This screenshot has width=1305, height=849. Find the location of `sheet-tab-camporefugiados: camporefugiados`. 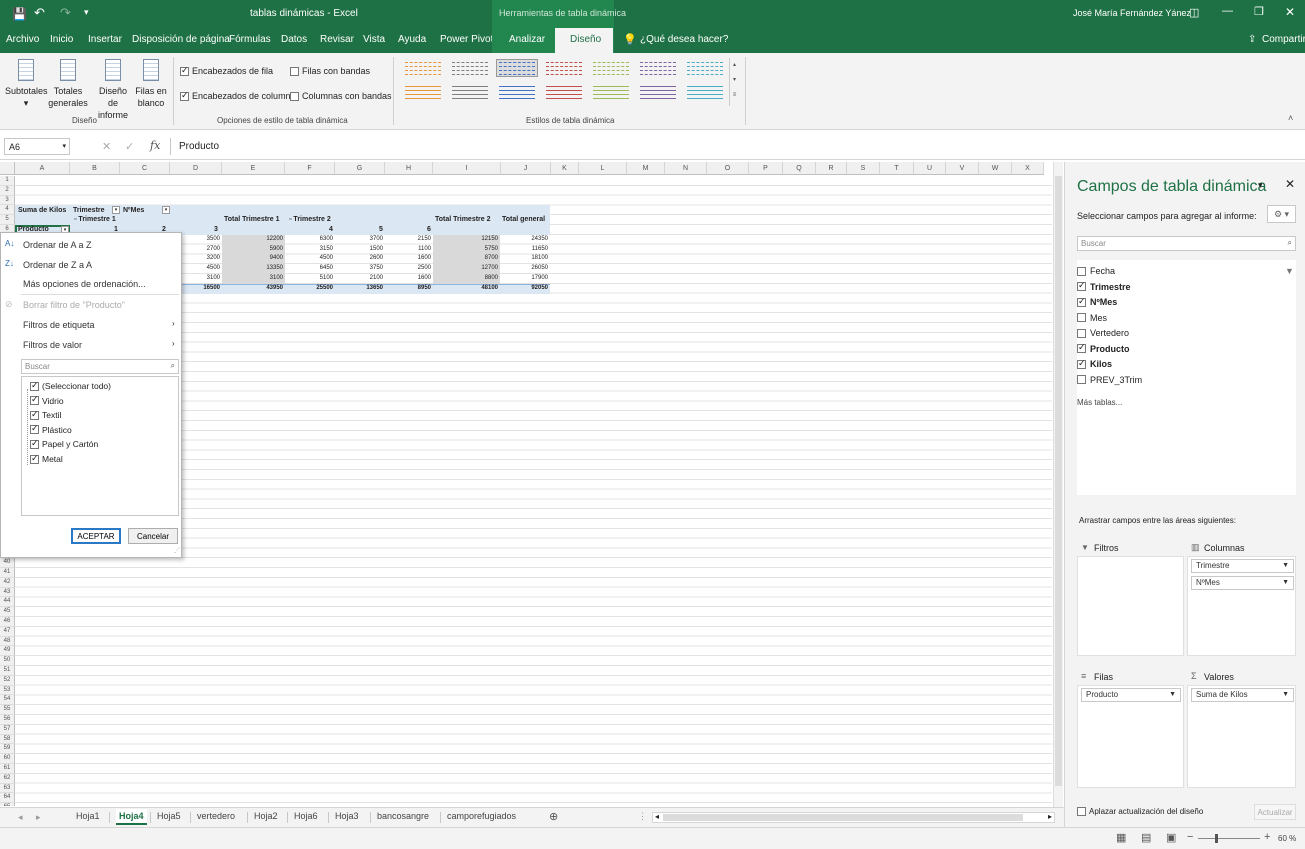

sheet-tab-camporefugiados: camporefugiados is located at coordinates (481, 816).